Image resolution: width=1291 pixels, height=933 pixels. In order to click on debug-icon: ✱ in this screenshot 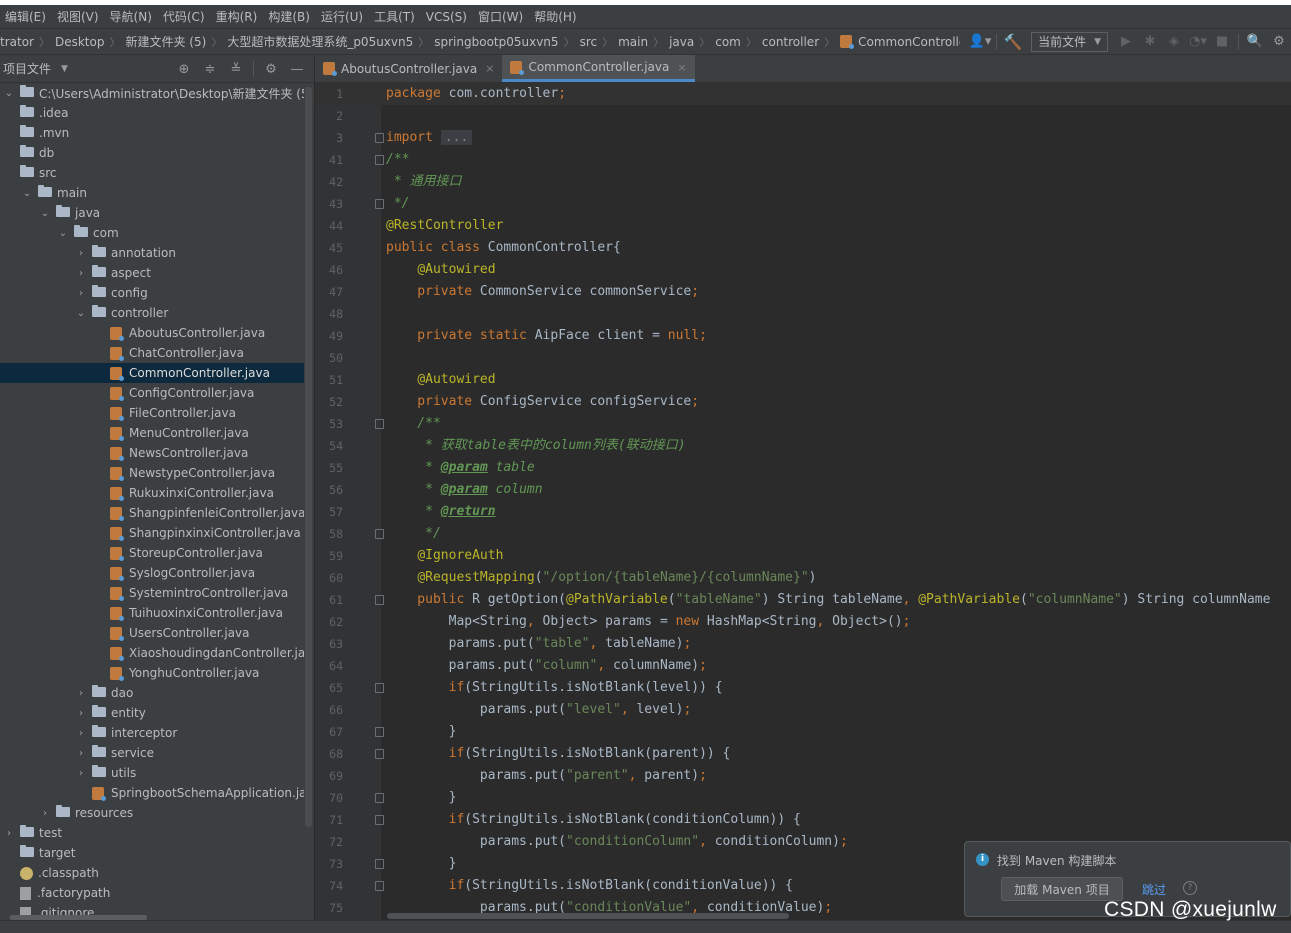, I will do `click(1150, 42)`.